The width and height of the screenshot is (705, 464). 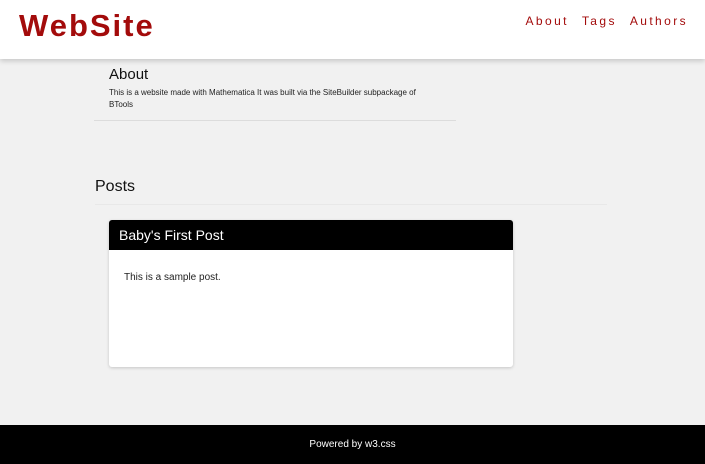 What do you see at coordinates (115, 186) in the screenshot?
I see `posts-heading: Posts` at bounding box center [115, 186].